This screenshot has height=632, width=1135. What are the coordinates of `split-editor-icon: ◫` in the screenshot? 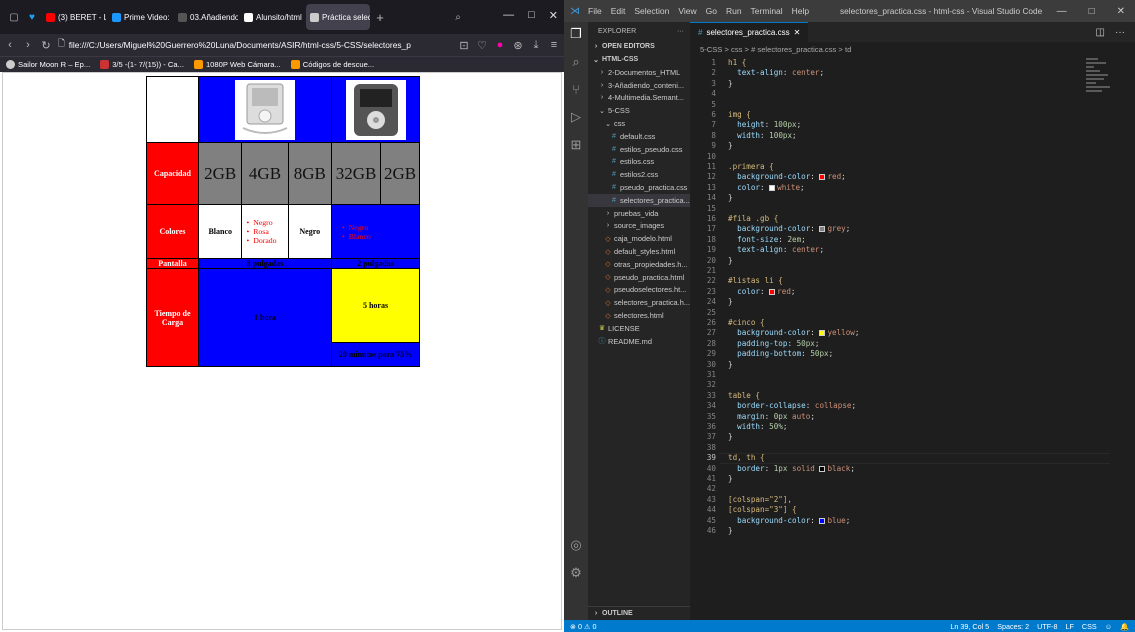 It's located at (1100, 32).